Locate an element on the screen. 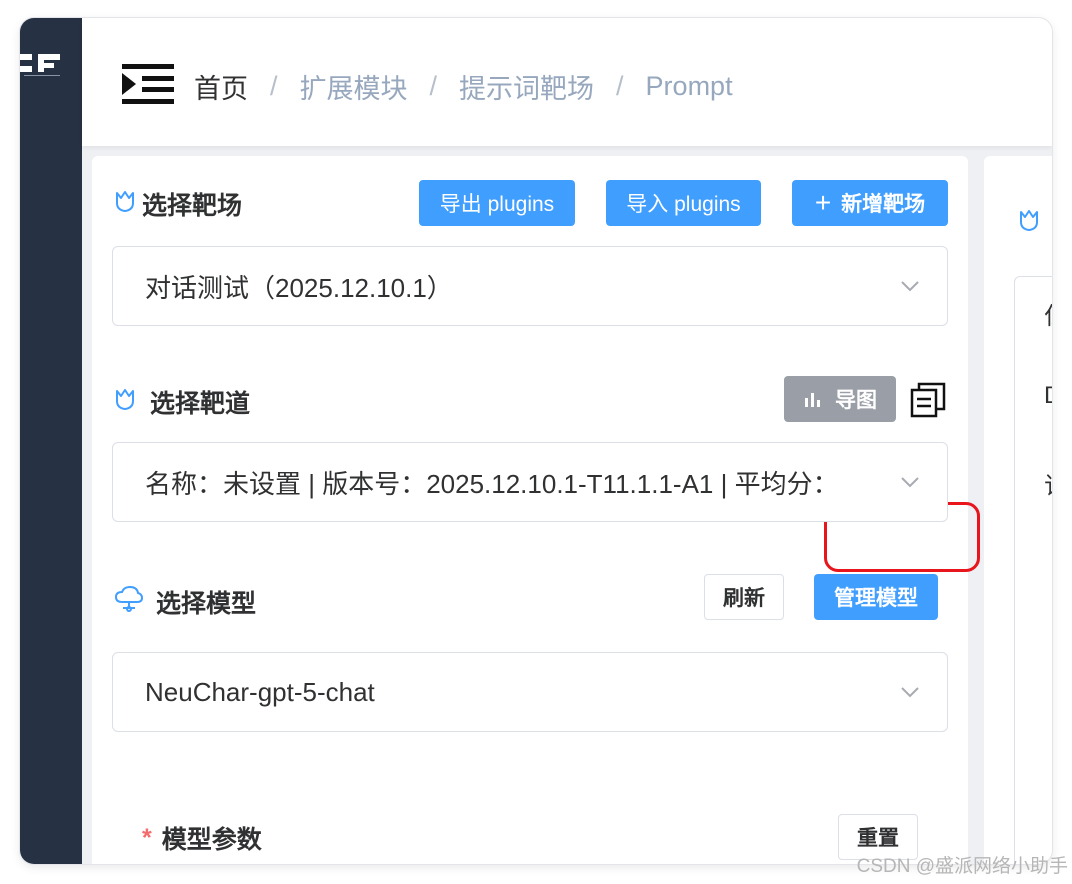 The image size is (1072, 884). mind-map-button: 导图 is located at coordinates (840, 399).